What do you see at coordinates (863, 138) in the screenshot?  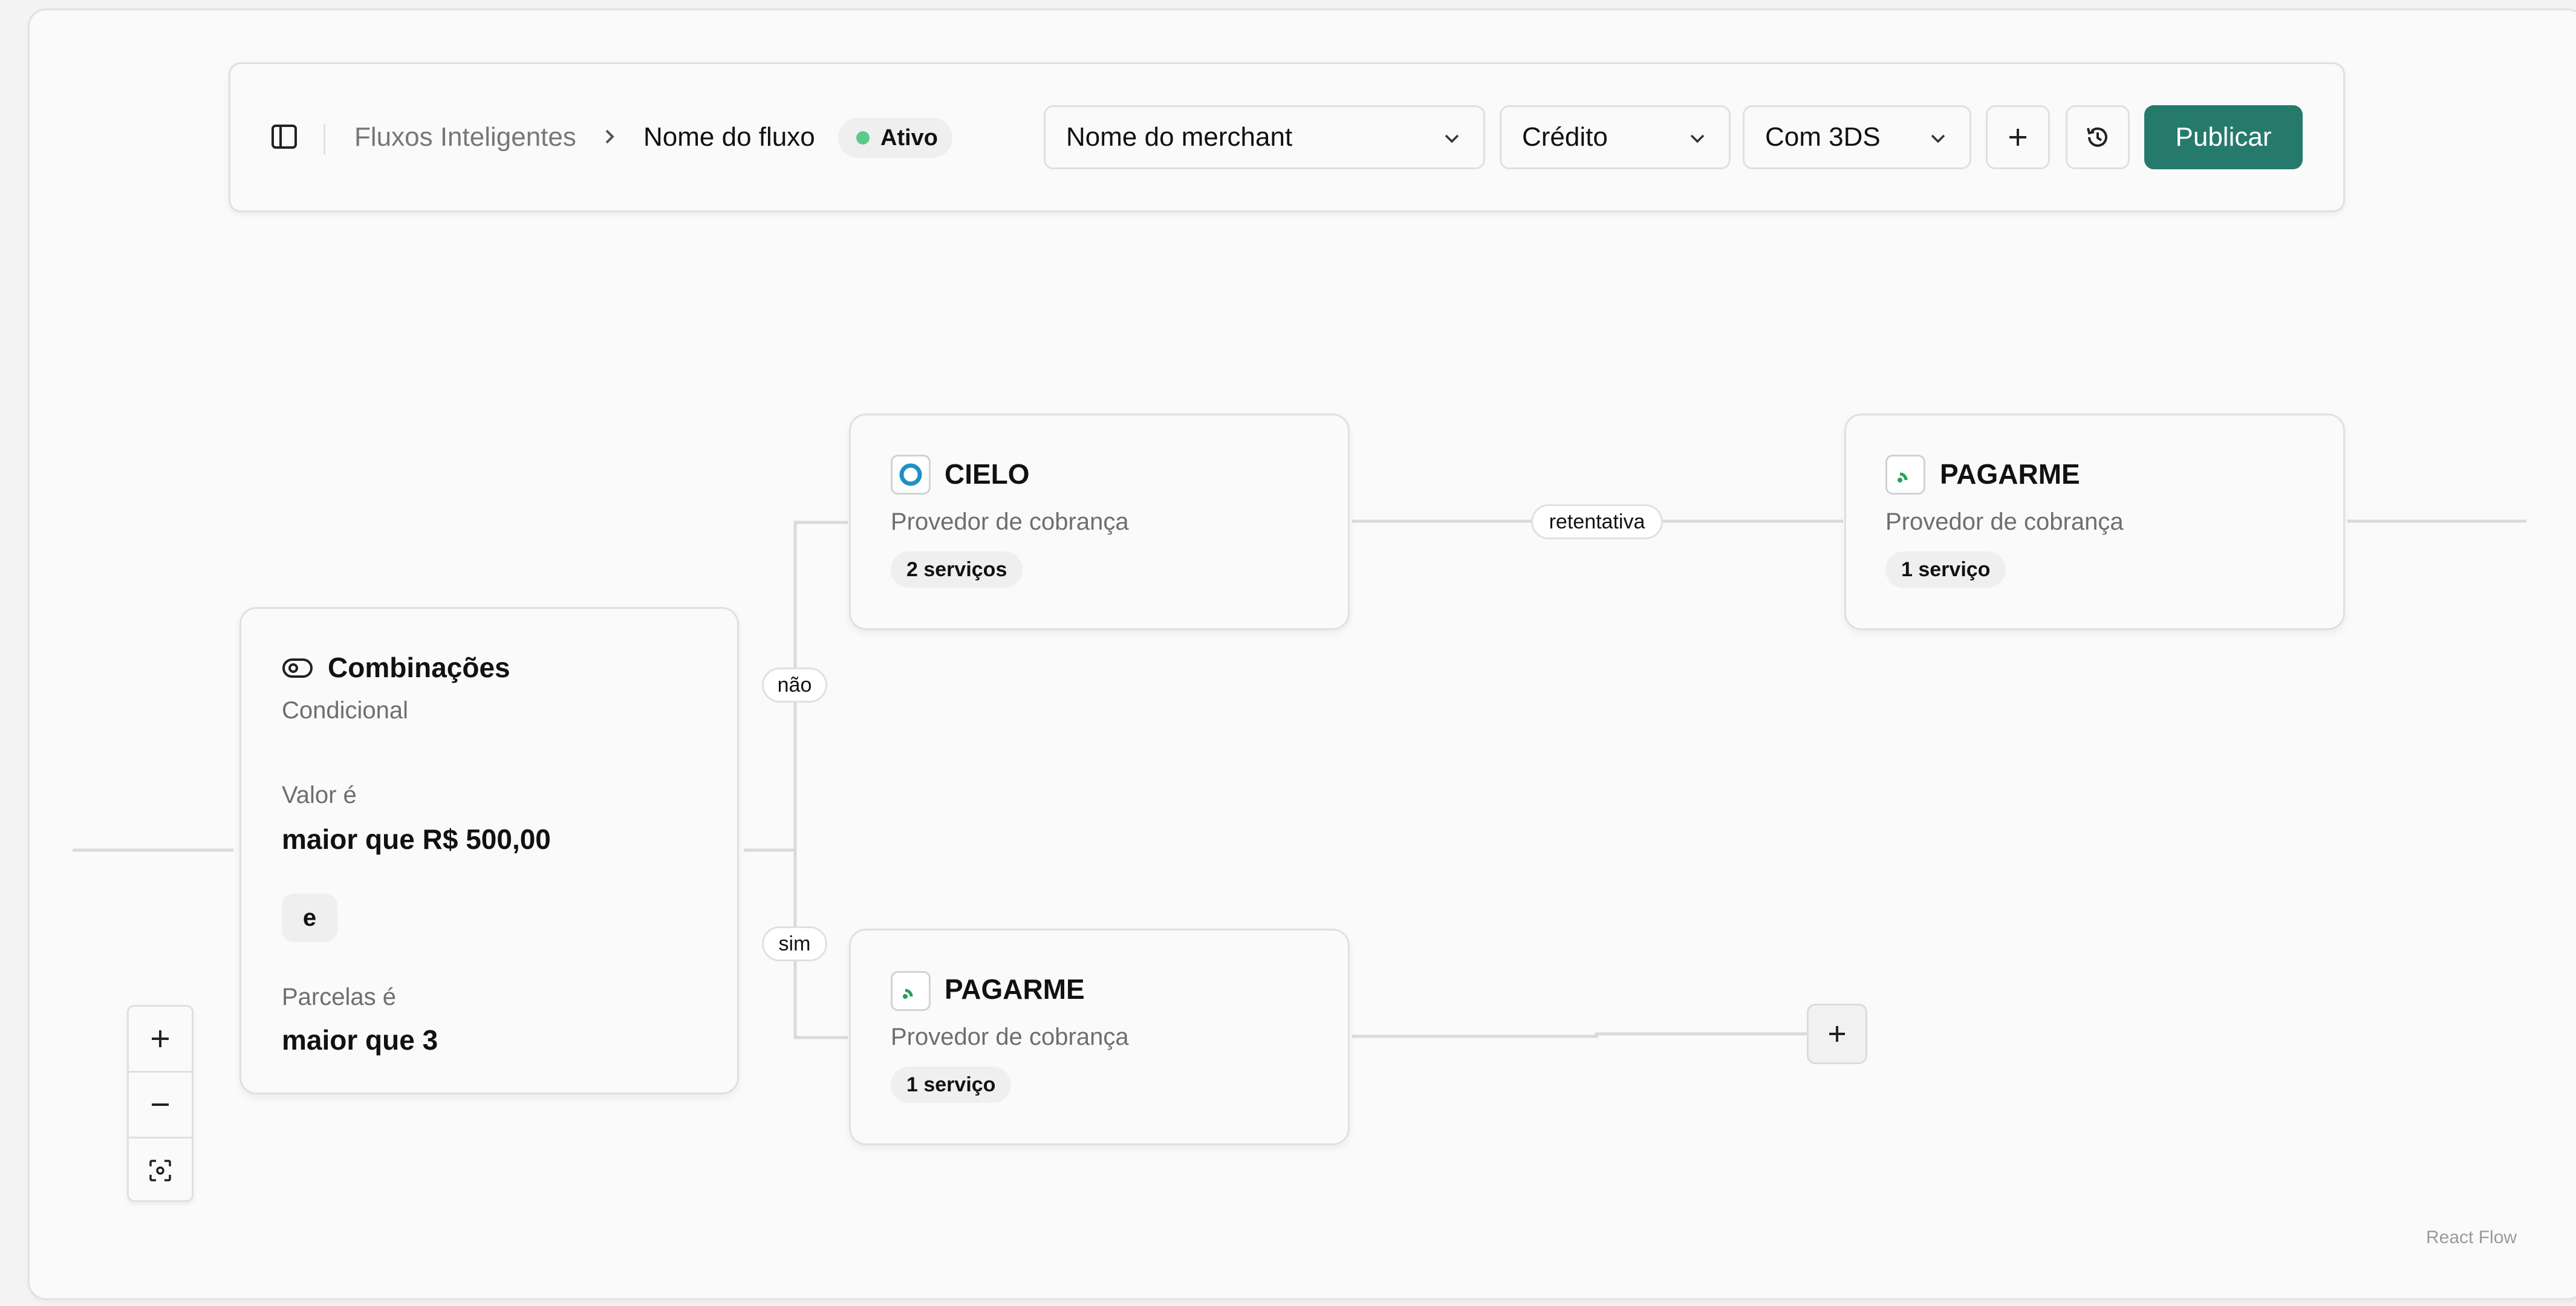 I see `status-dot-icon` at bounding box center [863, 138].